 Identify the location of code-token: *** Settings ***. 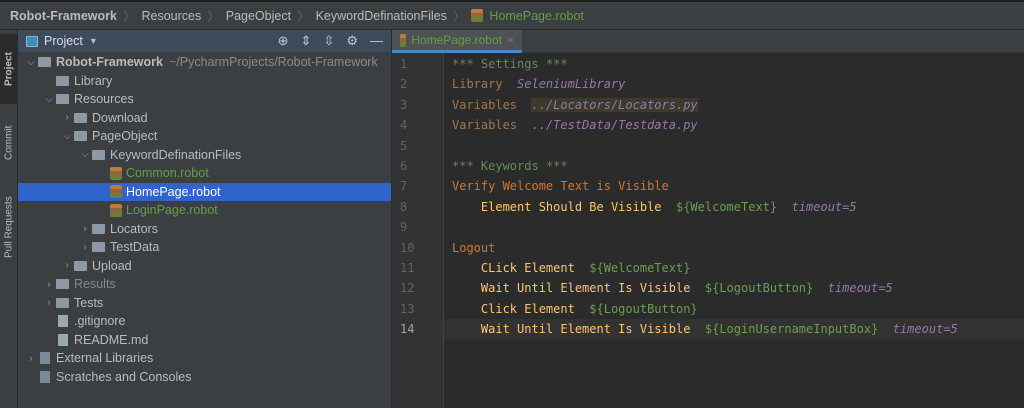
(510, 64).